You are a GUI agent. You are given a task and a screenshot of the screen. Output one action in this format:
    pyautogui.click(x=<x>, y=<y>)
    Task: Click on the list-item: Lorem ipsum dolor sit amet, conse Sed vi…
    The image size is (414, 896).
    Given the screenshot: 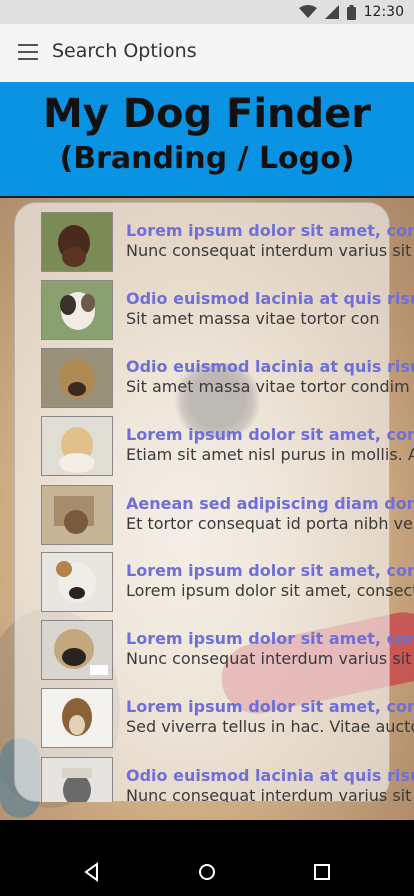 What is the action you would take?
    pyautogui.click(x=207, y=718)
    